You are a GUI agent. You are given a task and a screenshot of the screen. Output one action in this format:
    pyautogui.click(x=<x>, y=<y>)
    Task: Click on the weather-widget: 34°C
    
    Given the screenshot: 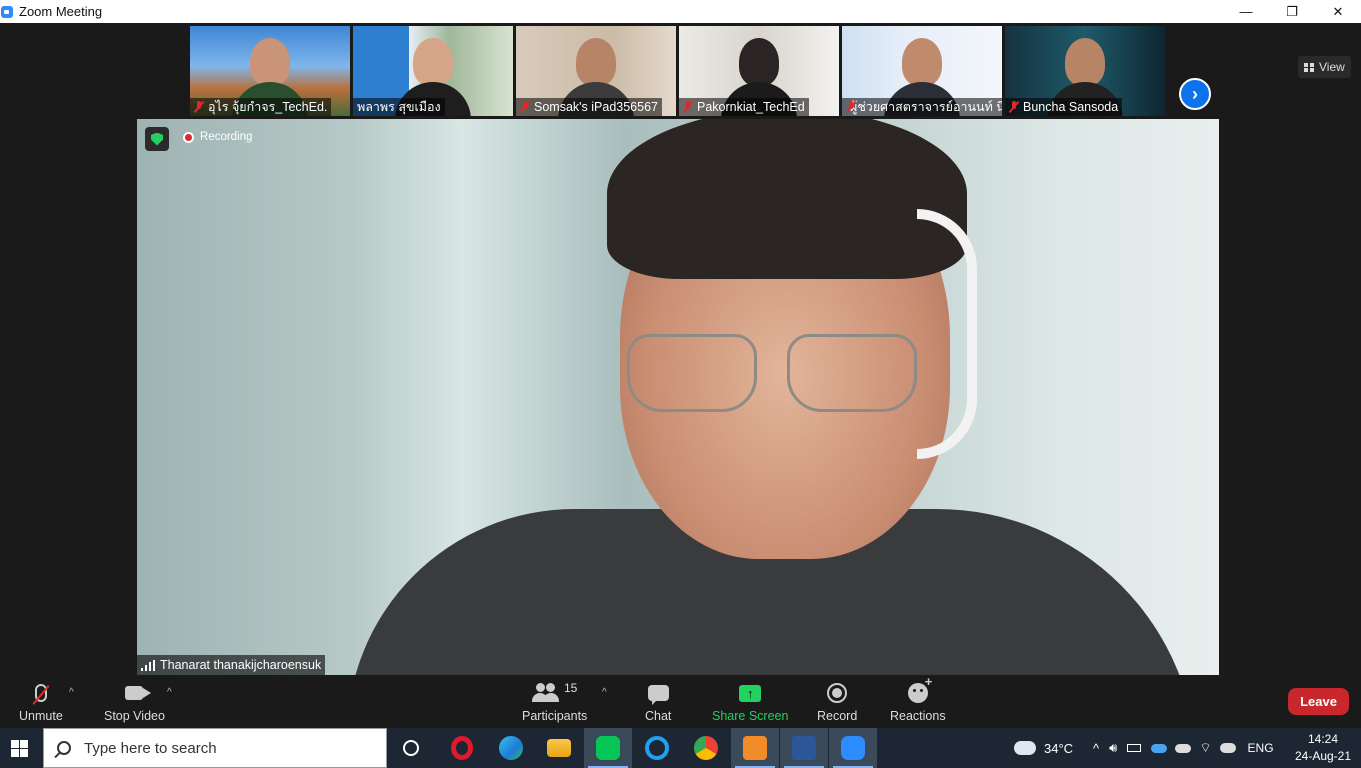 What is the action you would take?
    pyautogui.click(x=1043, y=748)
    